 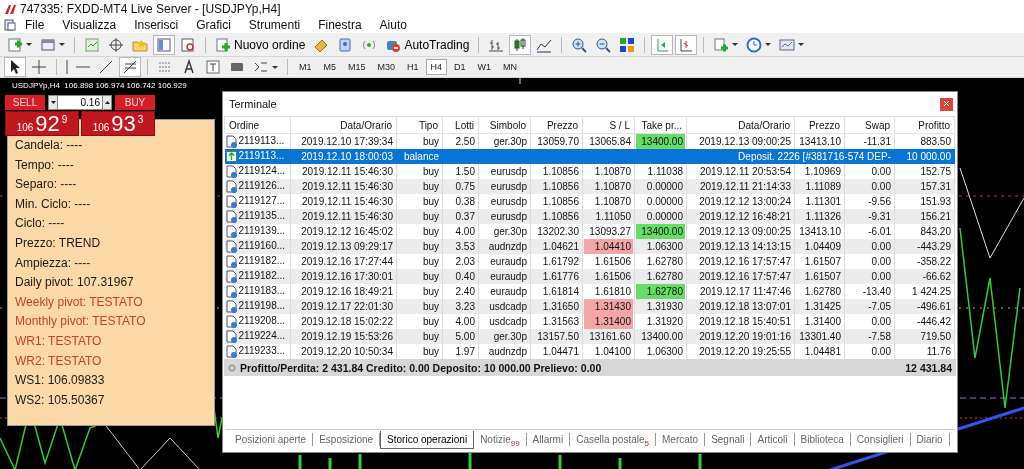 What do you see at coordinates (436, 67) in the screenshot?
I see `timeframe-button: H4` at bounding box center [436, 67].